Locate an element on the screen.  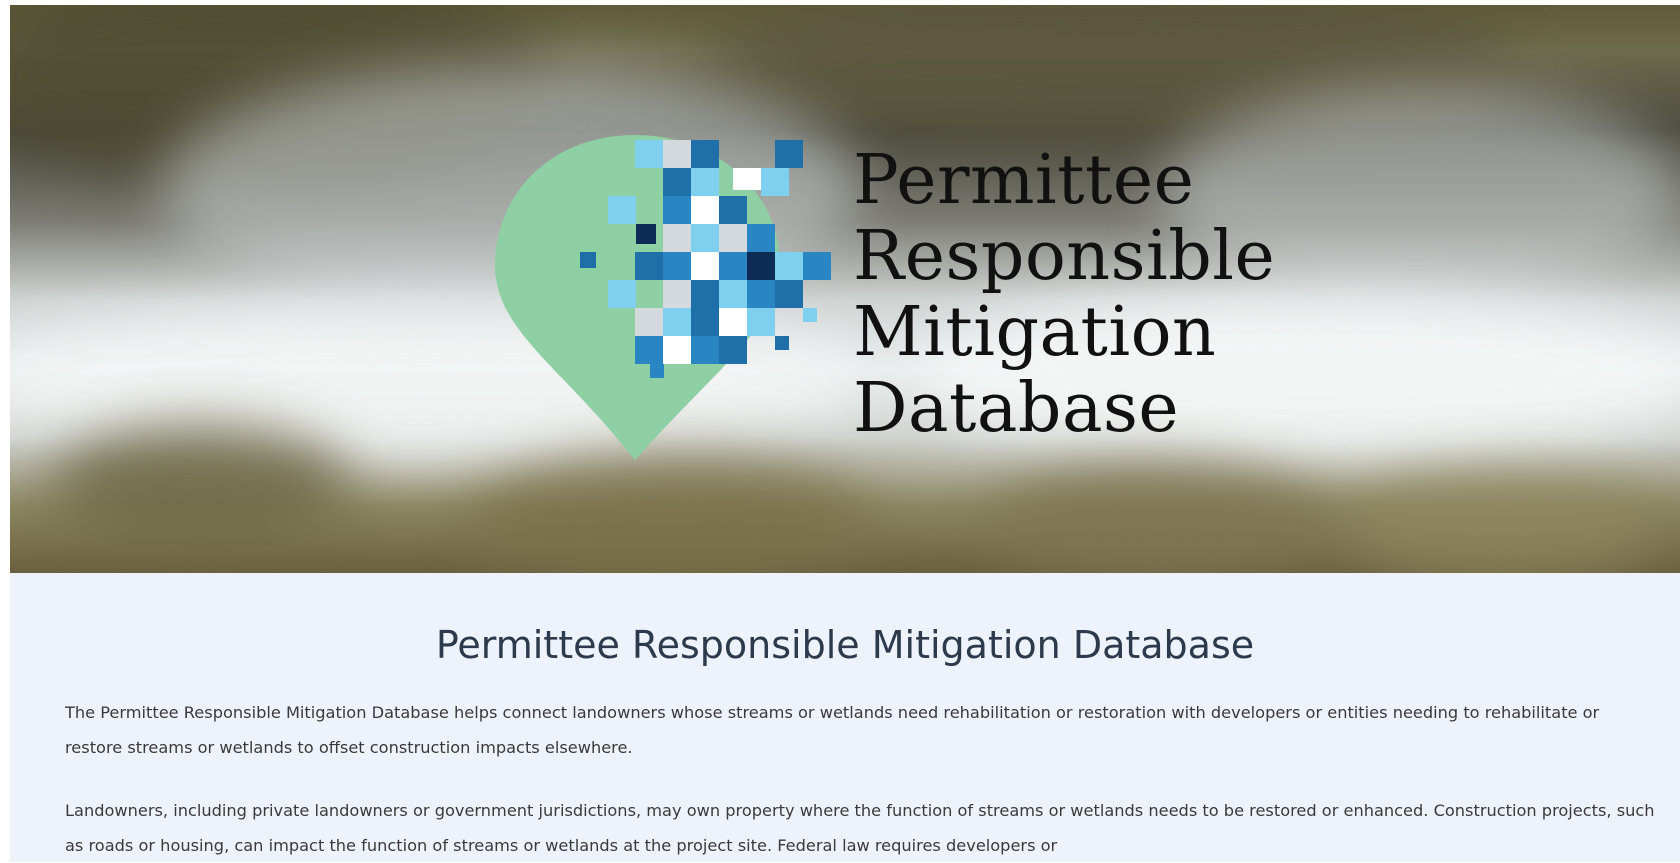
logo-title-line-2: Responsible is located at coordinates (1064, 256).